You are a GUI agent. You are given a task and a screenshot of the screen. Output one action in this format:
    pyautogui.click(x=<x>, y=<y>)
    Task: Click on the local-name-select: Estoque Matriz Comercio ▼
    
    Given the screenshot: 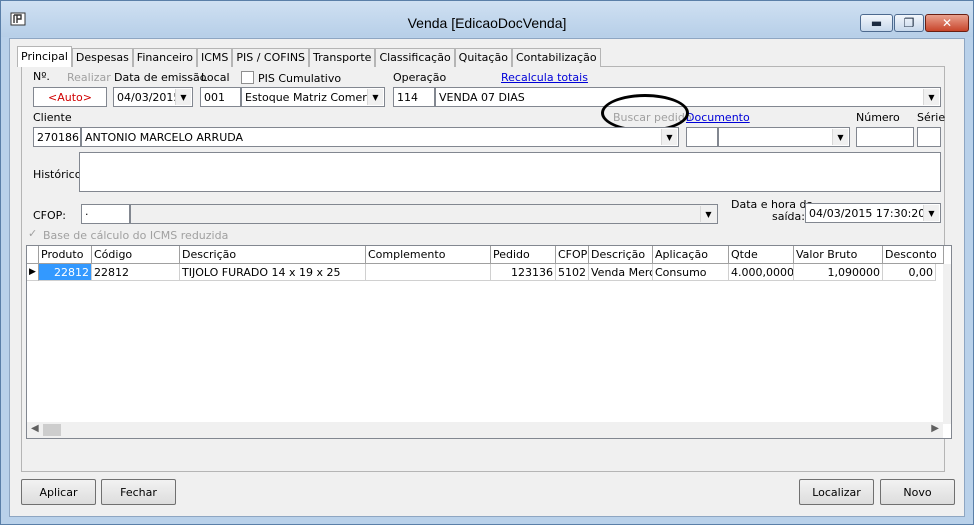 What is the action you would take?
    pyautogui.click(x=313, y=97)
    